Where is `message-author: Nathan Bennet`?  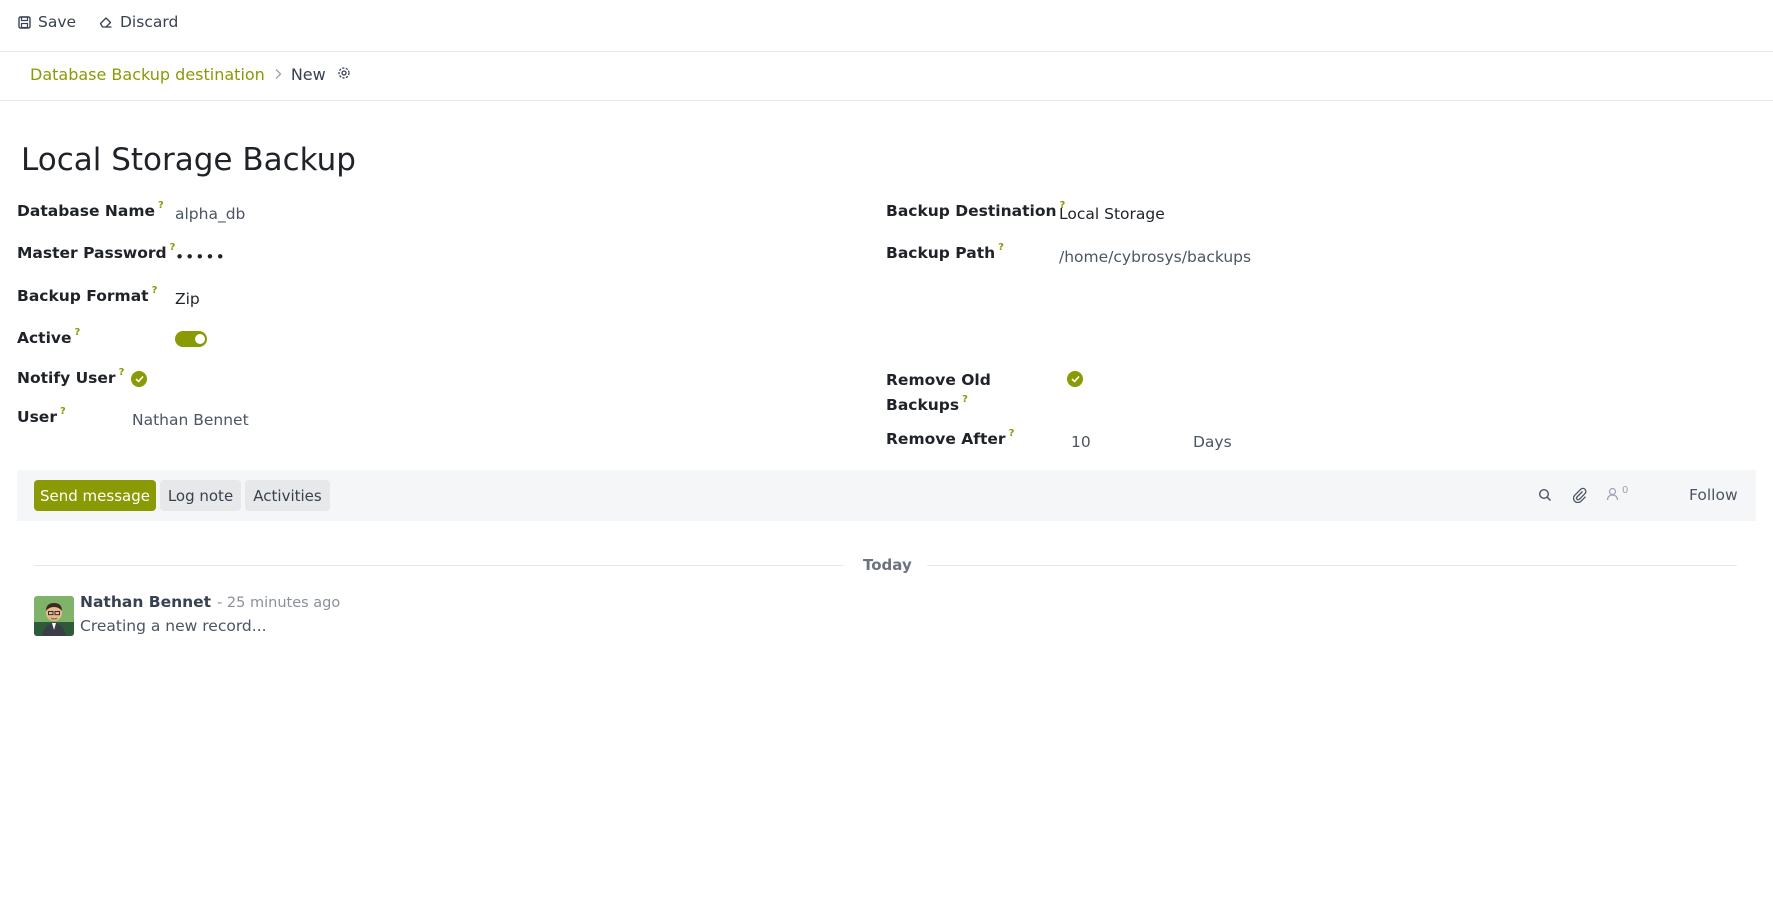 message-author: Nathan Bennet is located at coordinates (145, 602).